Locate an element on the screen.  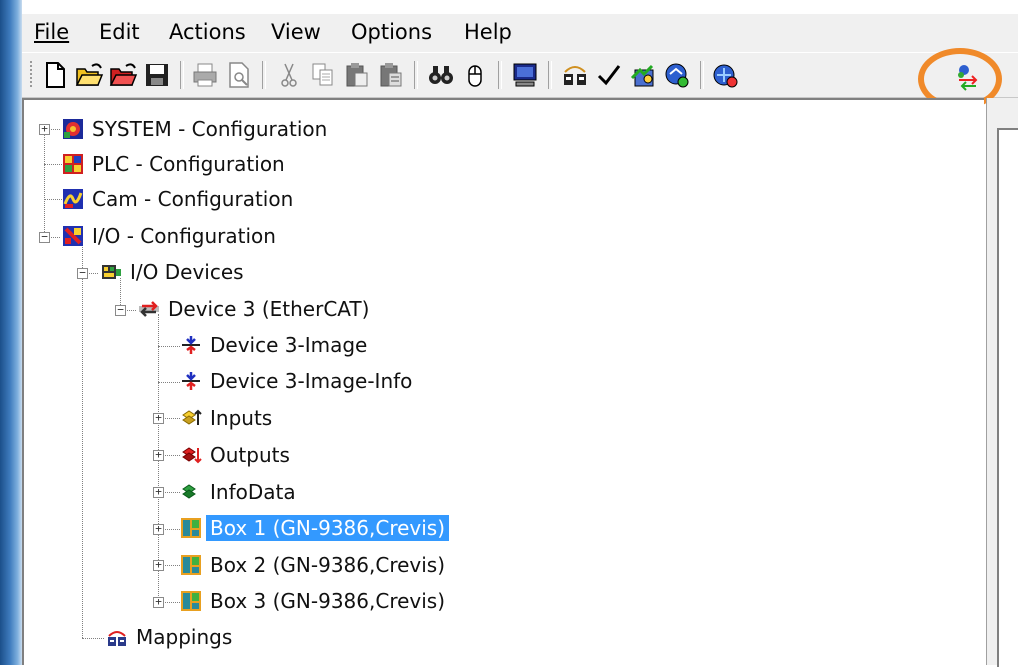
tree-node-outputs: Outputs is located at coordinates (237, 455).